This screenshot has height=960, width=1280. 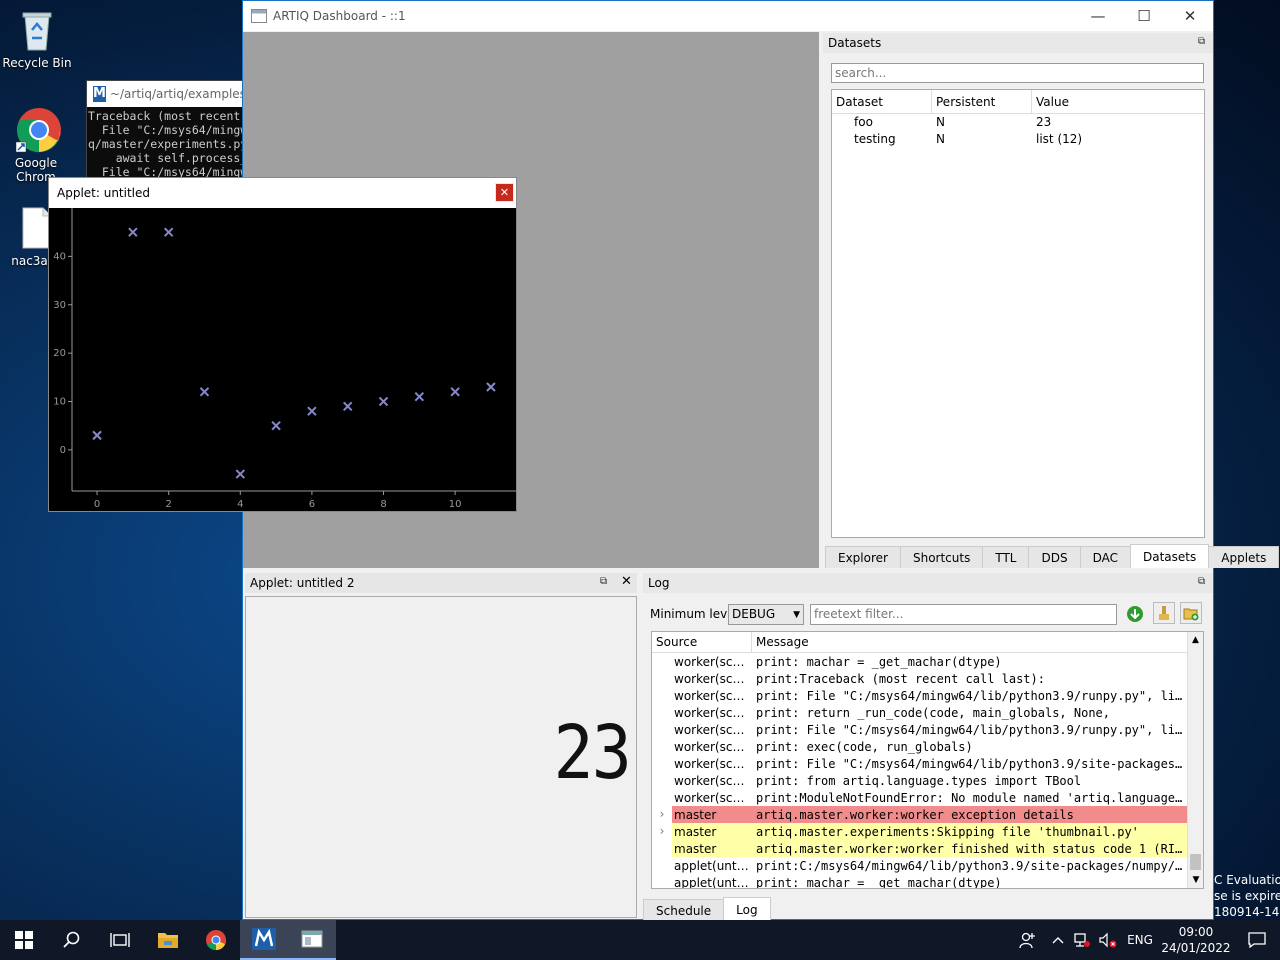 I want to click on console-titlebar: M ~/artiq/artiq/examples/, so click(x=166, y=94).